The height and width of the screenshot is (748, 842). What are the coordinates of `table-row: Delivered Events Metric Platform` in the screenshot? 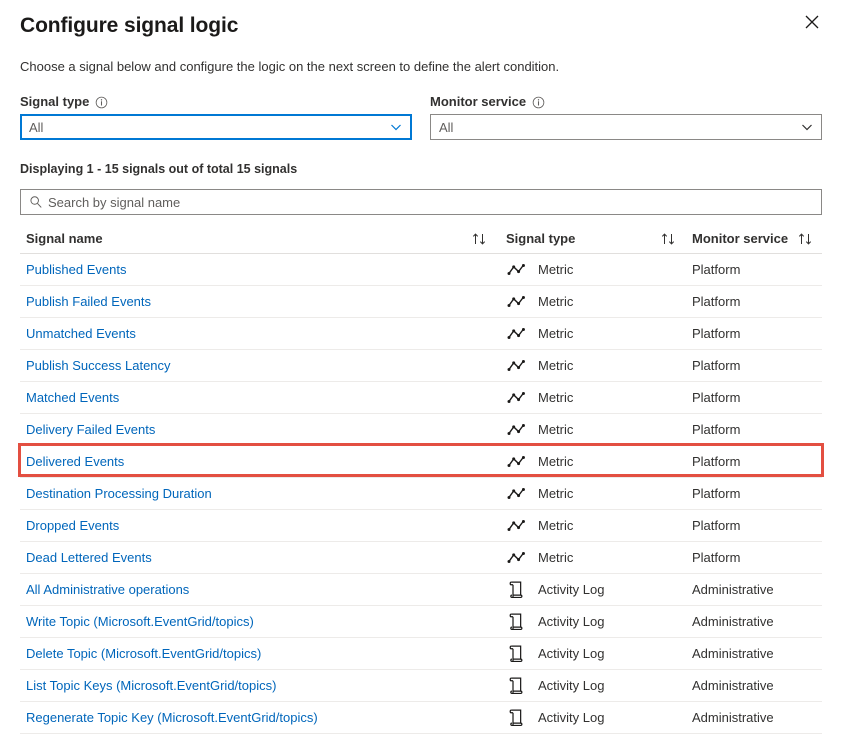 It's located at (421, 462).